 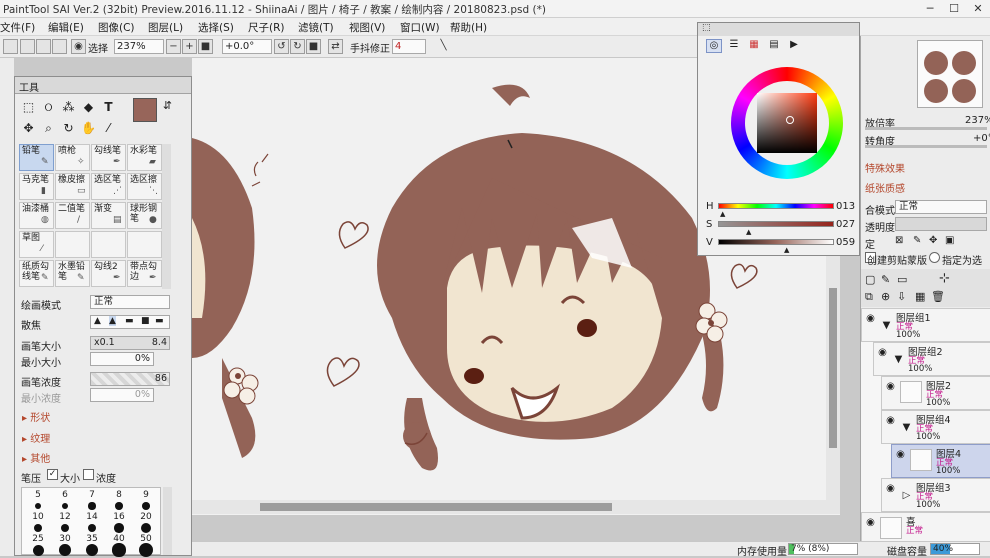 I want to click on menu-help: 帮助(H), so click(x=468, y=27).